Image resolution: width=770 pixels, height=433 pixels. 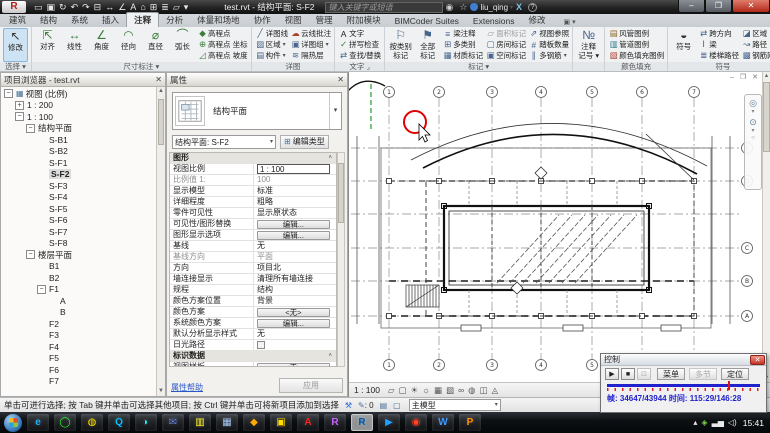 I want to click on ribbon-button-spot-slope: ◿ 高程点 坡度, so click(x=222, y=55).